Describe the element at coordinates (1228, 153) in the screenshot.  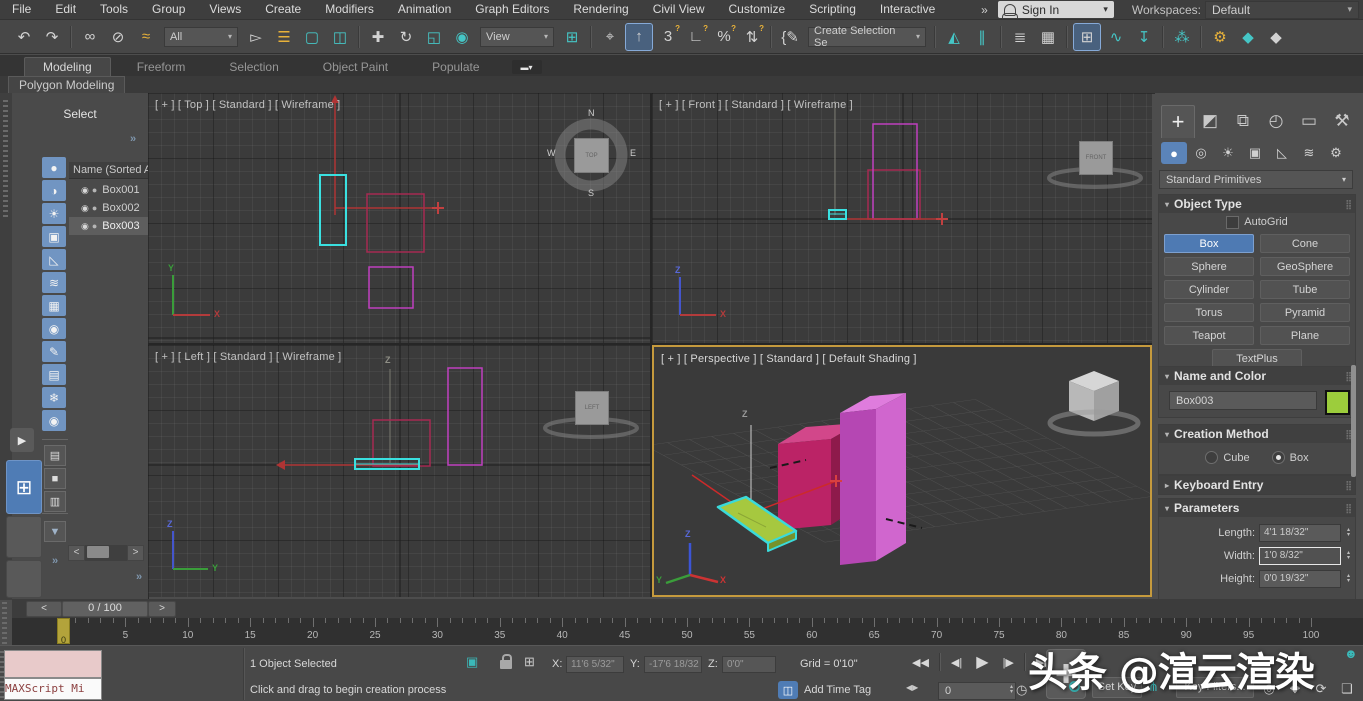
I see `lights-category: ☀` at that location.